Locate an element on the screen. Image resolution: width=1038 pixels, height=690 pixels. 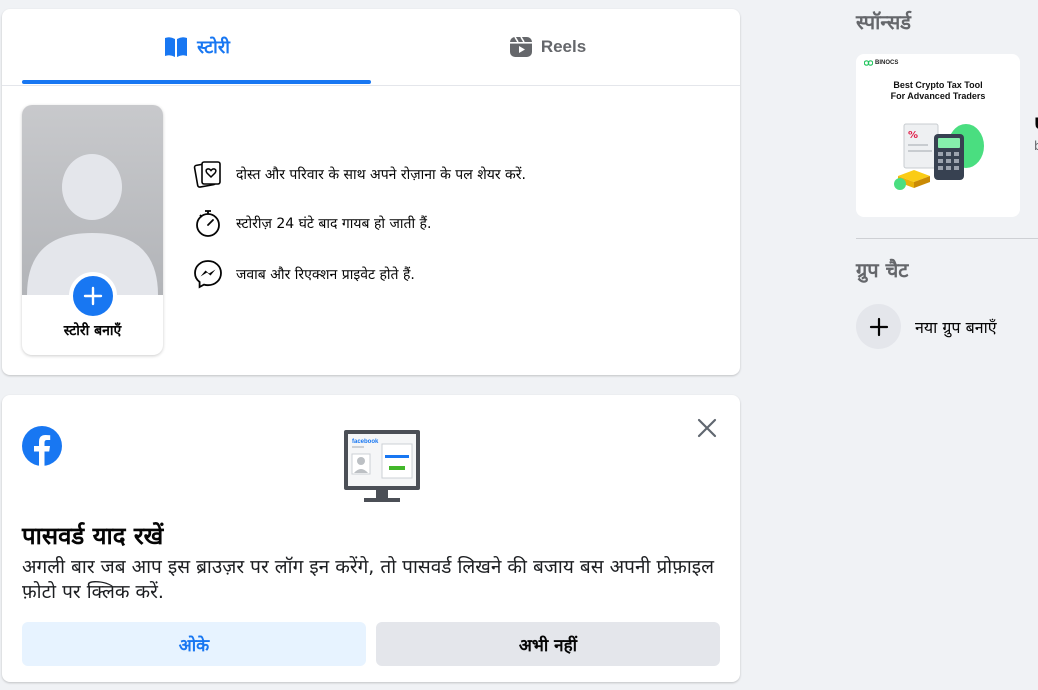
close-icon is located at coordinates (707, 428).